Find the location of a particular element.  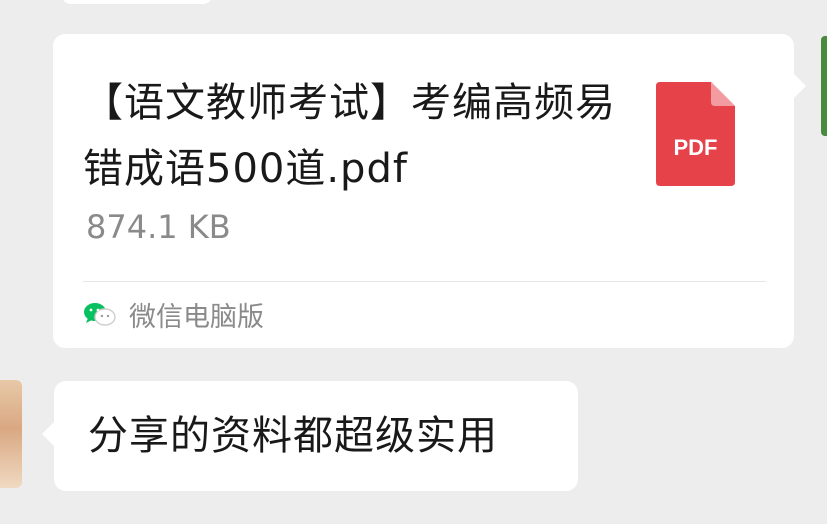

text-message-bubble: 分享的资料都超级实用 is located at coordinates (310, 436).